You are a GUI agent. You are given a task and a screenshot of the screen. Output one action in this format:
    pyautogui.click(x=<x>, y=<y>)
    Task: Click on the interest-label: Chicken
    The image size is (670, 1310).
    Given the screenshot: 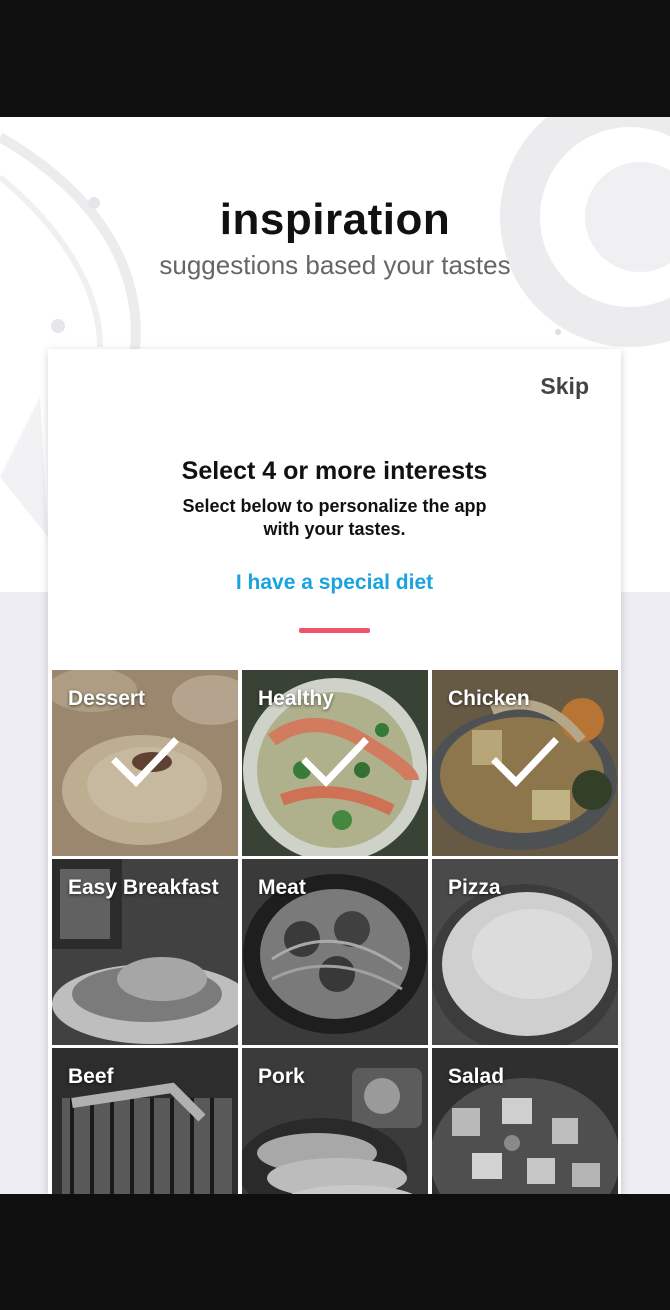 What is the action you would take?
    pyautogui.click(x=489, y=698)
    